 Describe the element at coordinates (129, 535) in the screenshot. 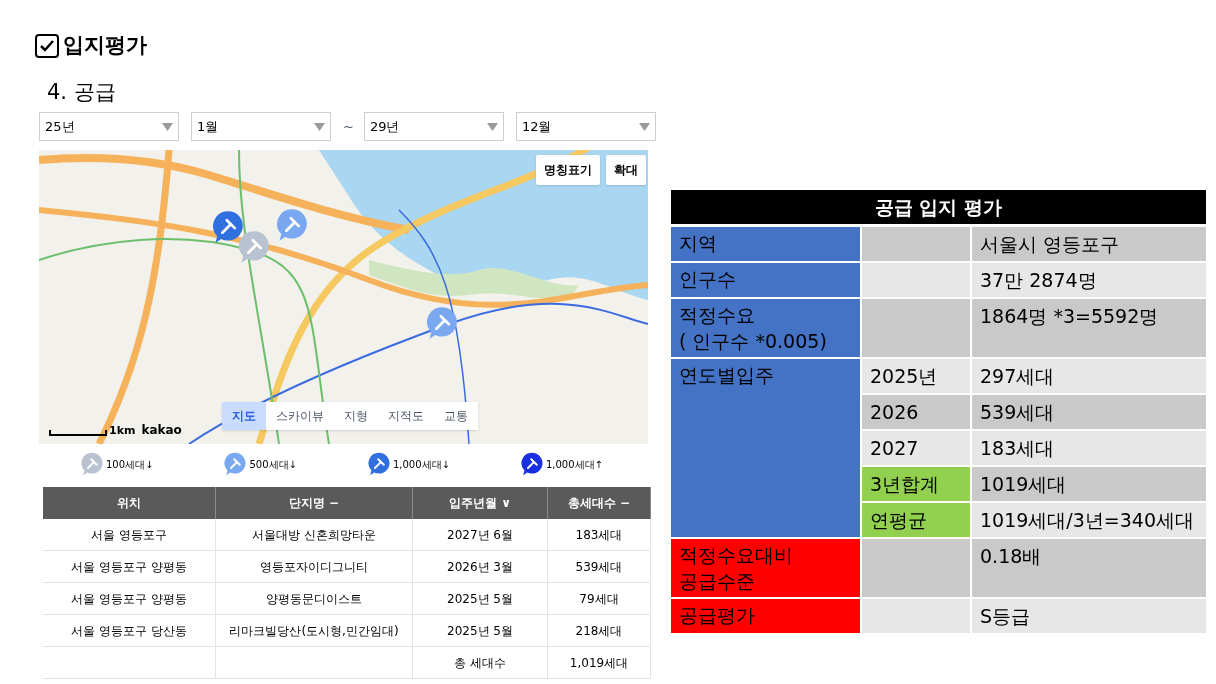

I see `table-cell: 서울 영등포구` at that location.